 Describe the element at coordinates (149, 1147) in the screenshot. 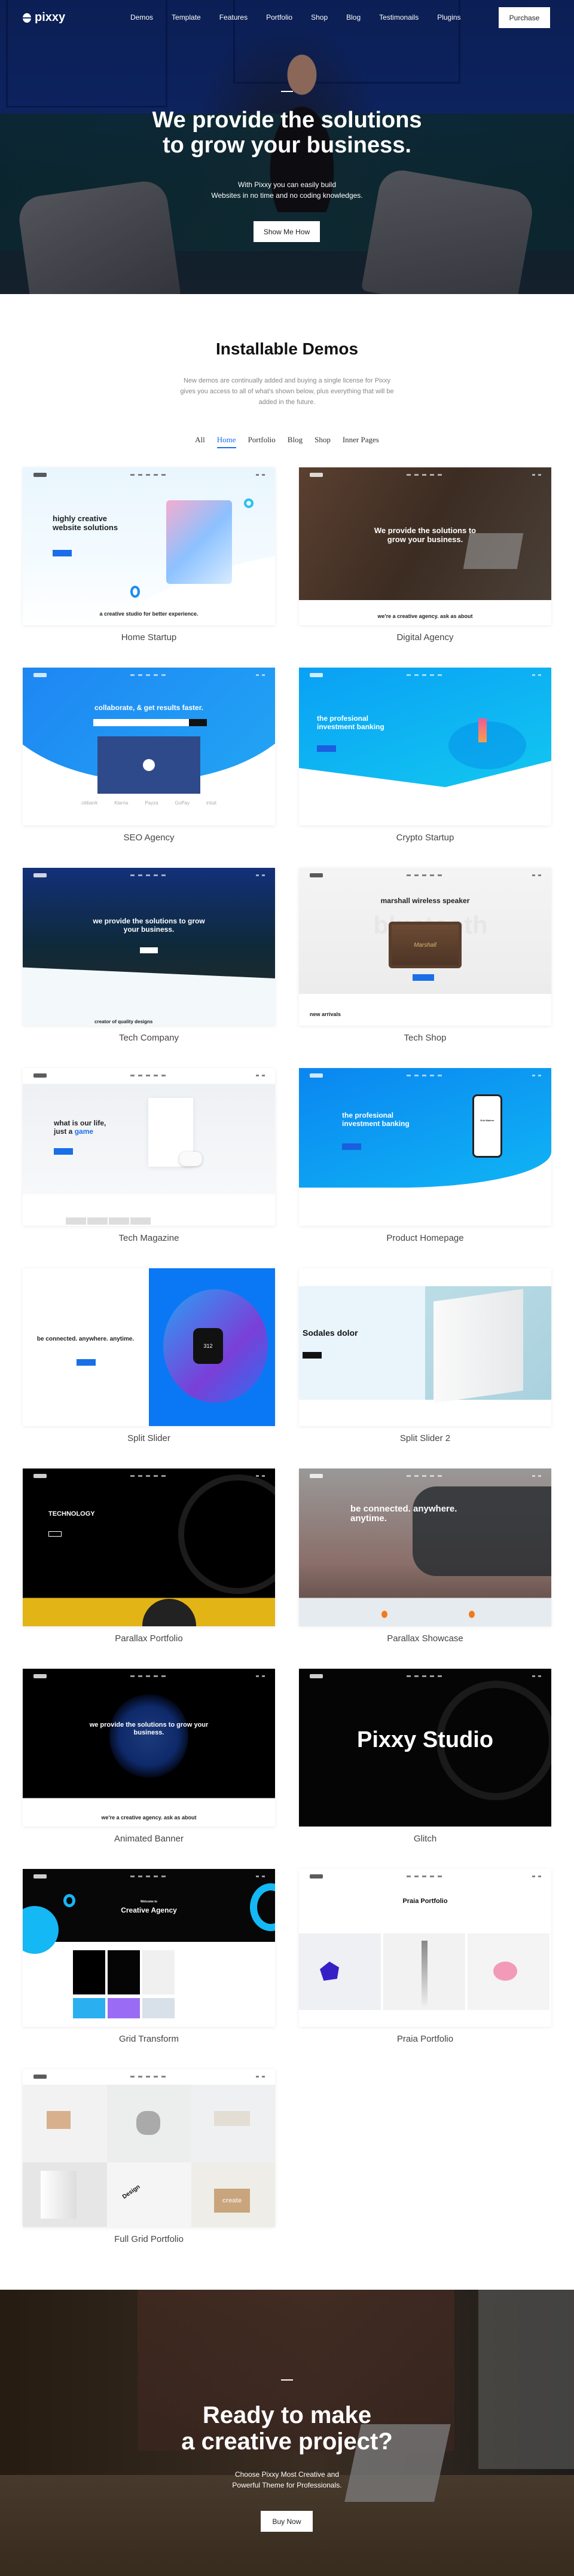

I see `demo-preview: what is our life, just a game` at that location.